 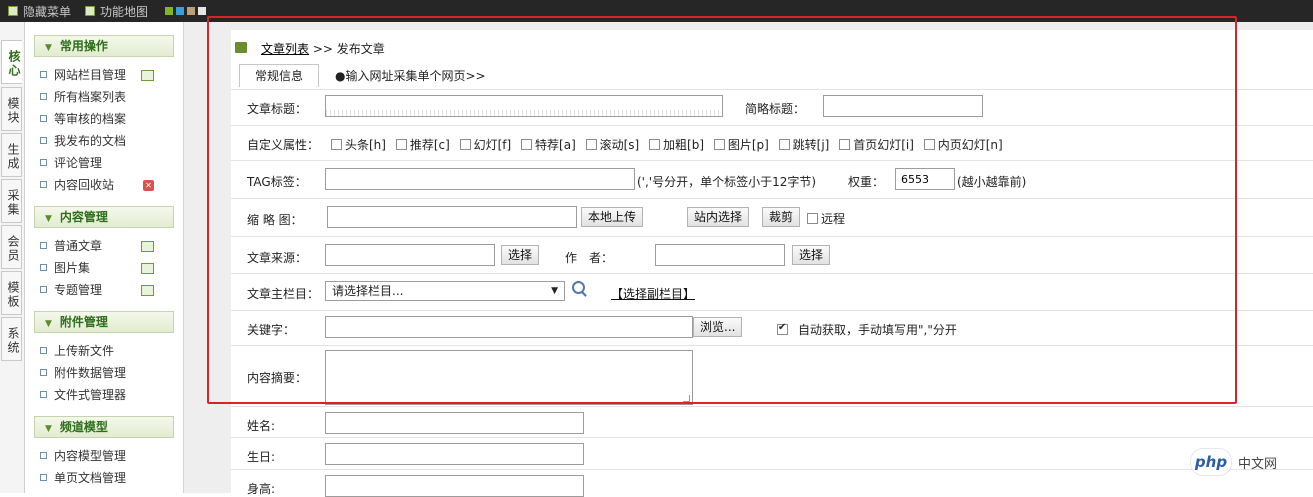 I want to click on sidebar-item-label: 网站栏目管理, so click(x=90, y=75).